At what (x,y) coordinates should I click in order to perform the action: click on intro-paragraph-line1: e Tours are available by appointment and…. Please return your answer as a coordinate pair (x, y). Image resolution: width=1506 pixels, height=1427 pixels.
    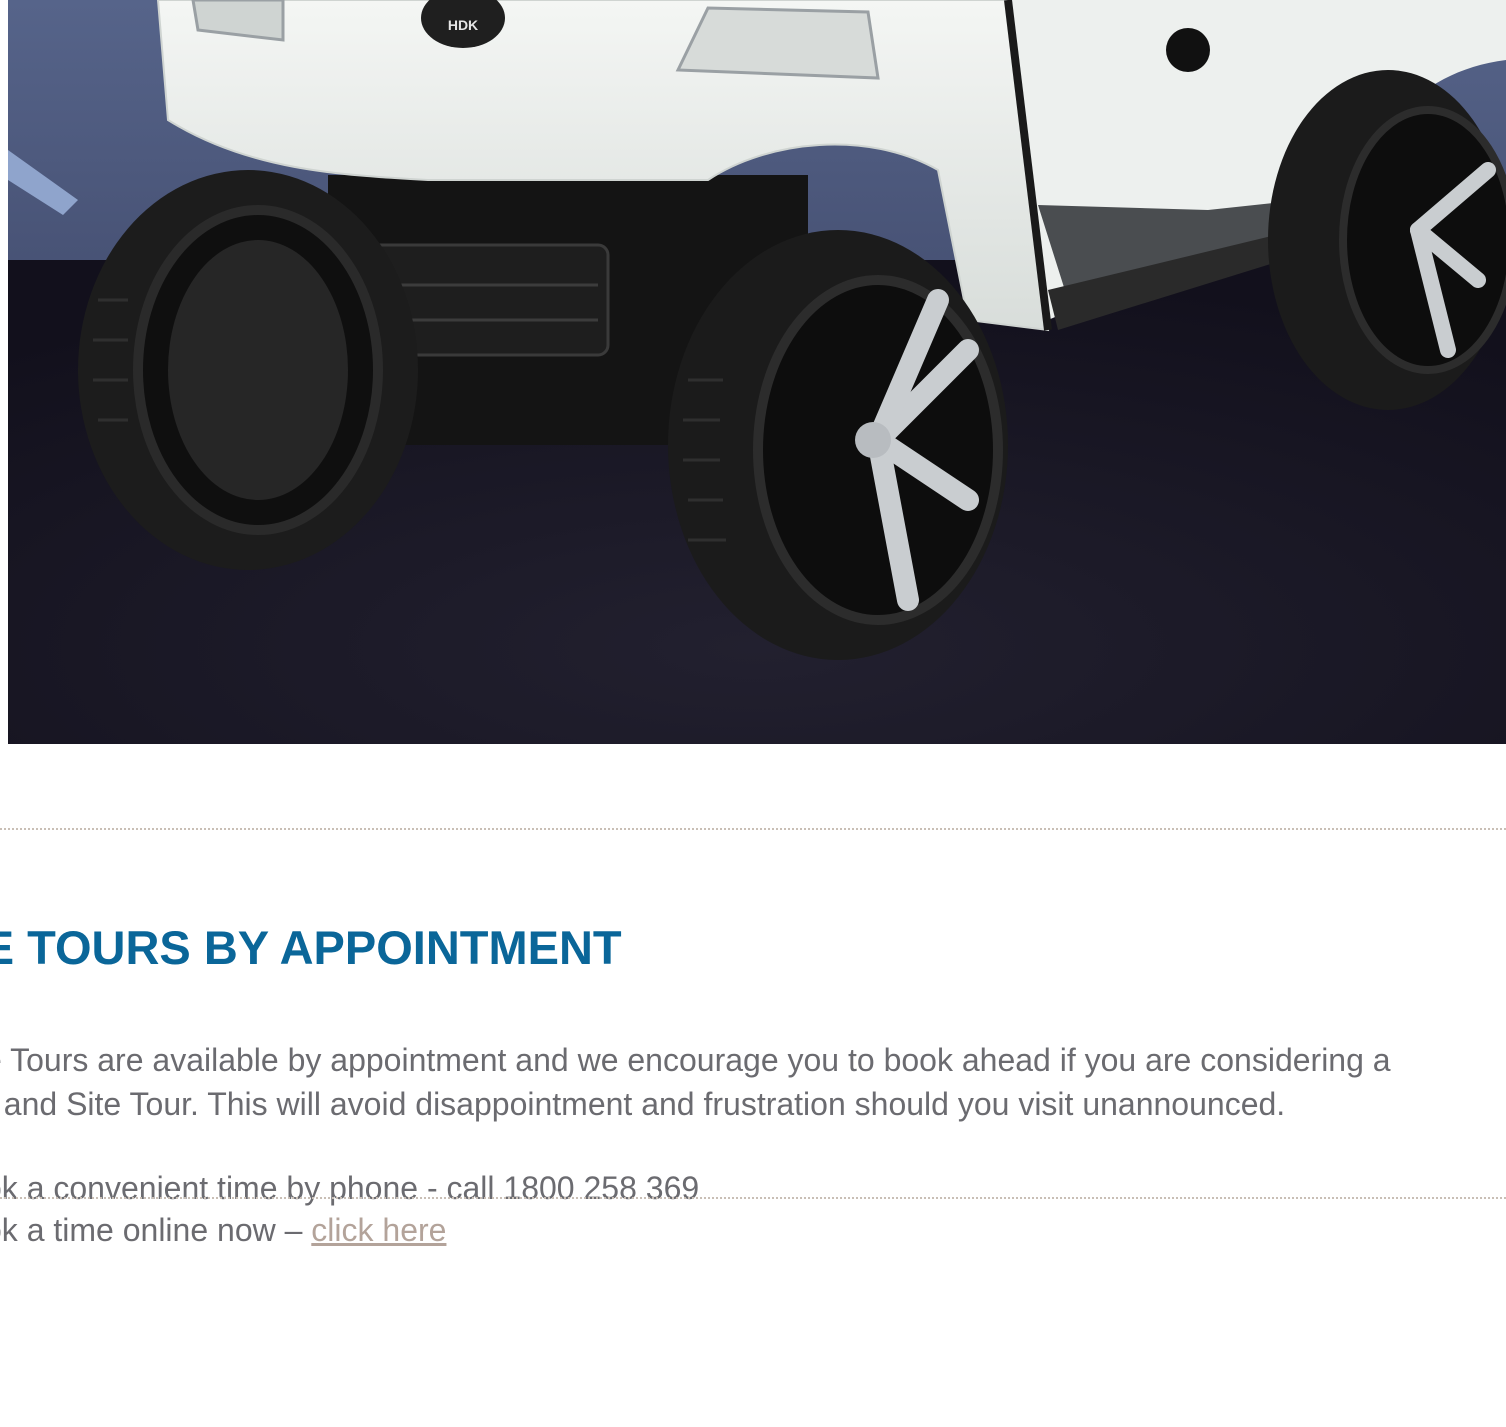
    Looking at the image, I should click on (695, 1060).